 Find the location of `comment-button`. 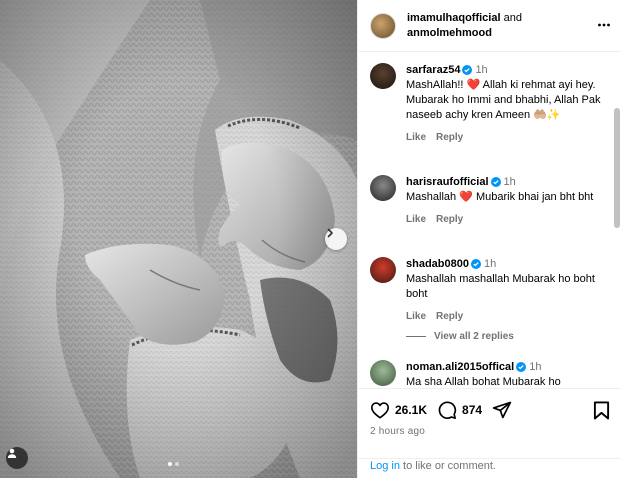

comment-button is located at coordinates (447, 410).